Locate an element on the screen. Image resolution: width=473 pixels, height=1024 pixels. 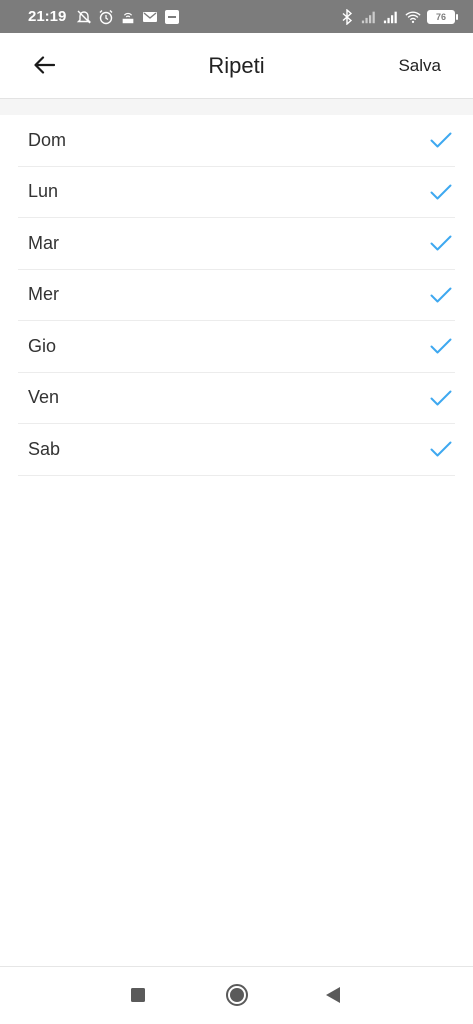
day-row-dom: Dom is located at coordinates (236, 141).